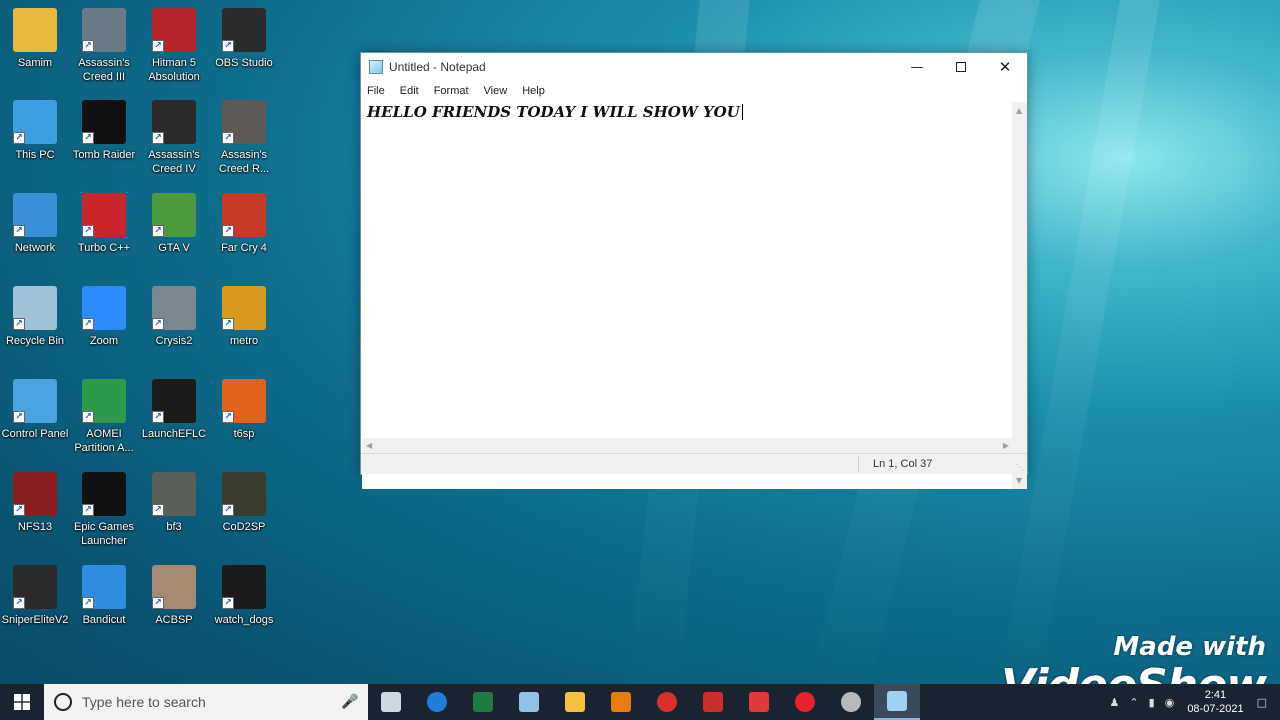 The width and height of the screenshot is (1280, 720). What do you see at coordinates (687, 445) in the screenshot?
I see `horizontal-scrollbar: ◀ ▶` at bounding box center [687, 445].